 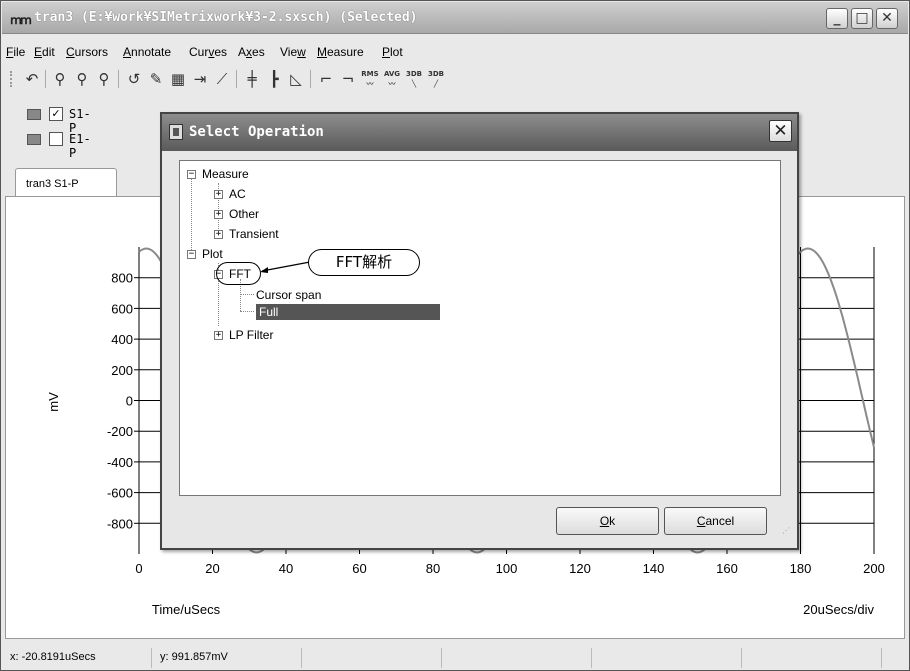 I want to click on scale-per-division-label: 20uSecs/div, so click(x=838, y=609).